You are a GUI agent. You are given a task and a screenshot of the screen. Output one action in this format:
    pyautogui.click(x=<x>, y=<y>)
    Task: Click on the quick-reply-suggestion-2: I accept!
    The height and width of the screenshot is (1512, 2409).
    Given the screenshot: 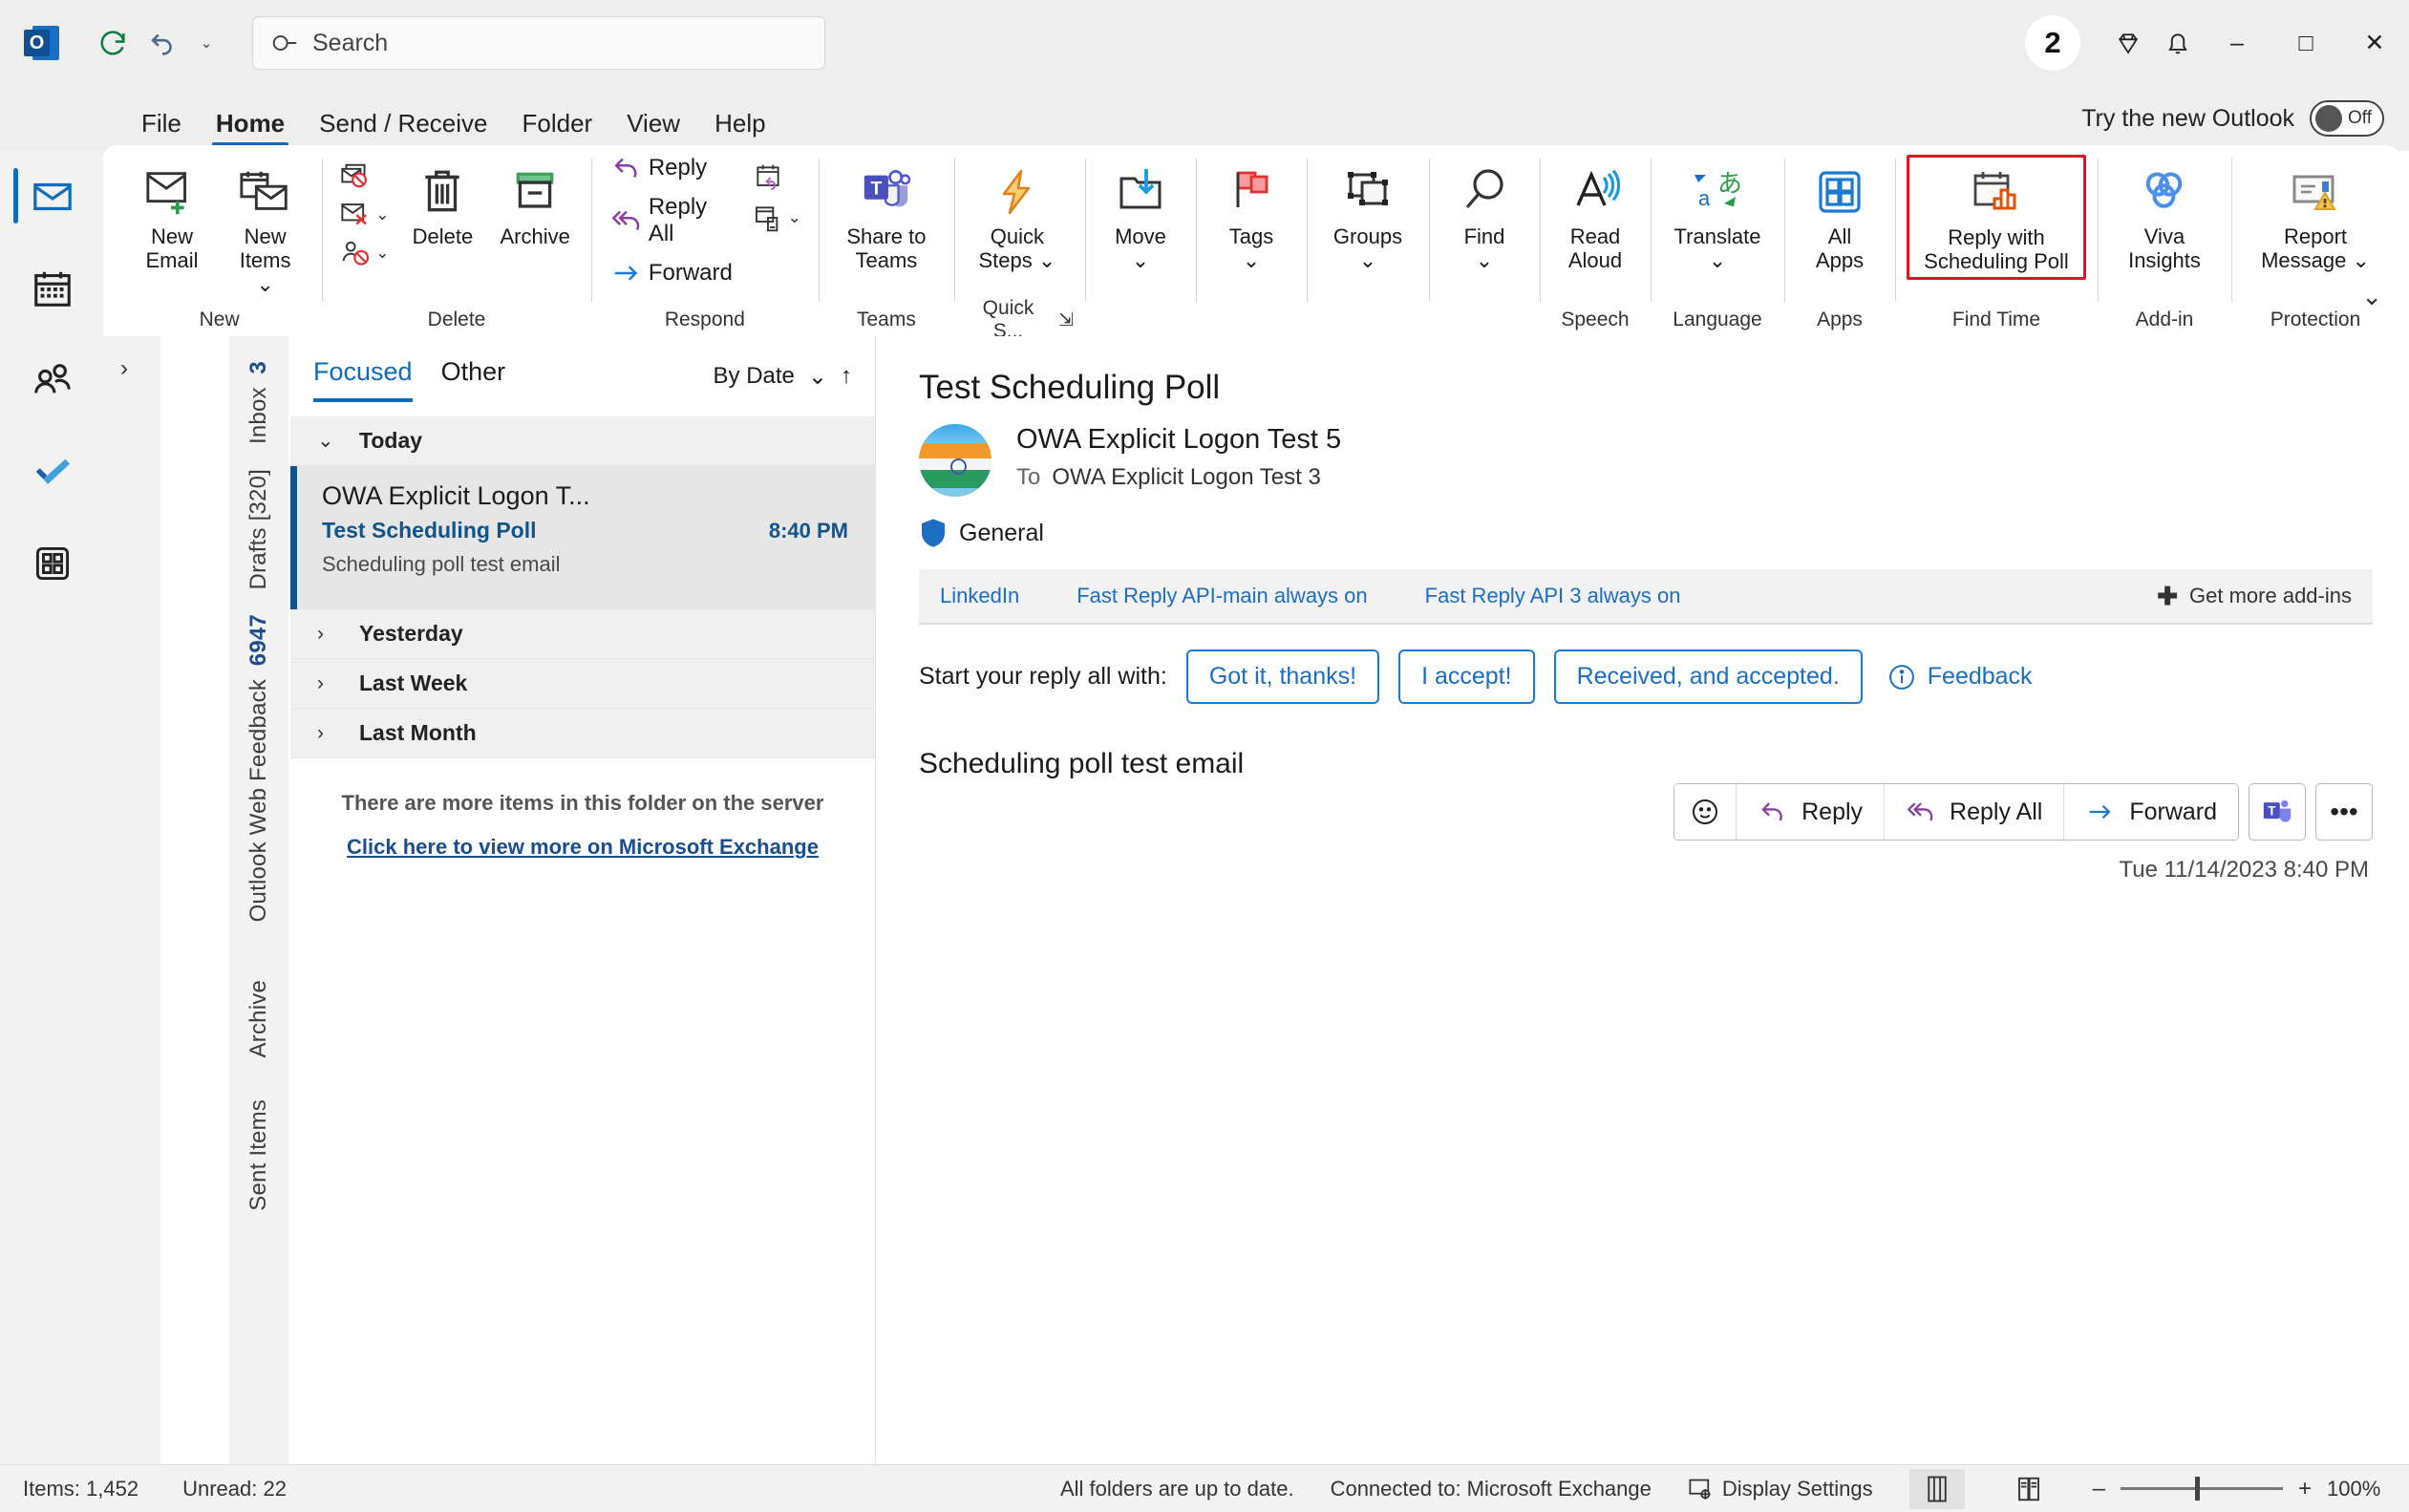 What is the action you would take?
    pyautogui.click(x=1466, y=677)
    